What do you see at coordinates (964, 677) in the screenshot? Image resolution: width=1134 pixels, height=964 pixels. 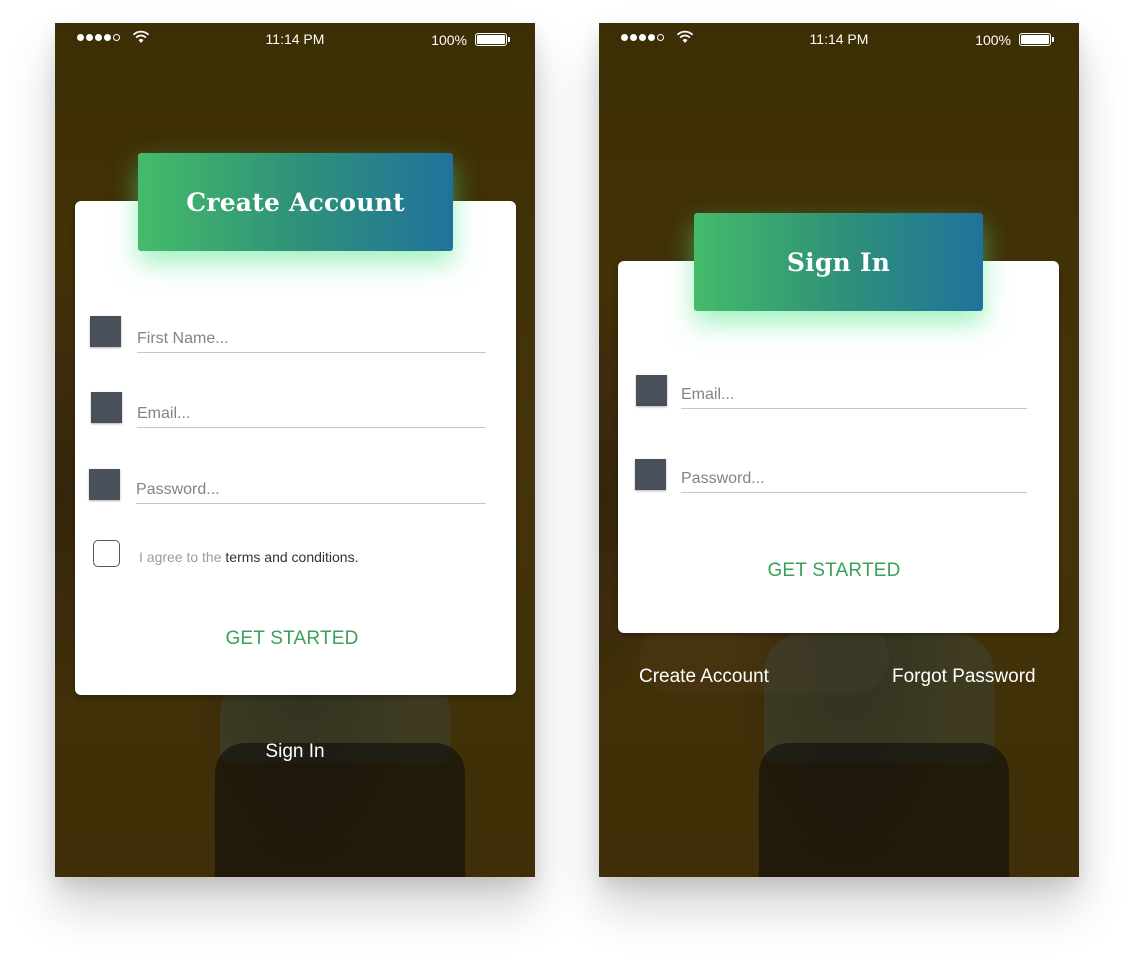 I see `forgot-password-link: Forgot Password` at bounding box center [964, 677].